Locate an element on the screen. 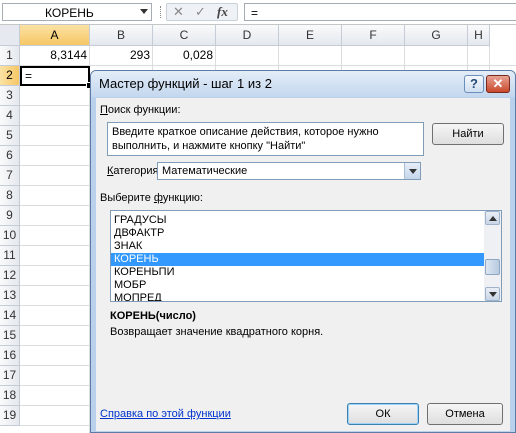 The height and width of the screenshot is (433, 516). enter-entry-icon: ✓ is located at coordinates (200, 12).